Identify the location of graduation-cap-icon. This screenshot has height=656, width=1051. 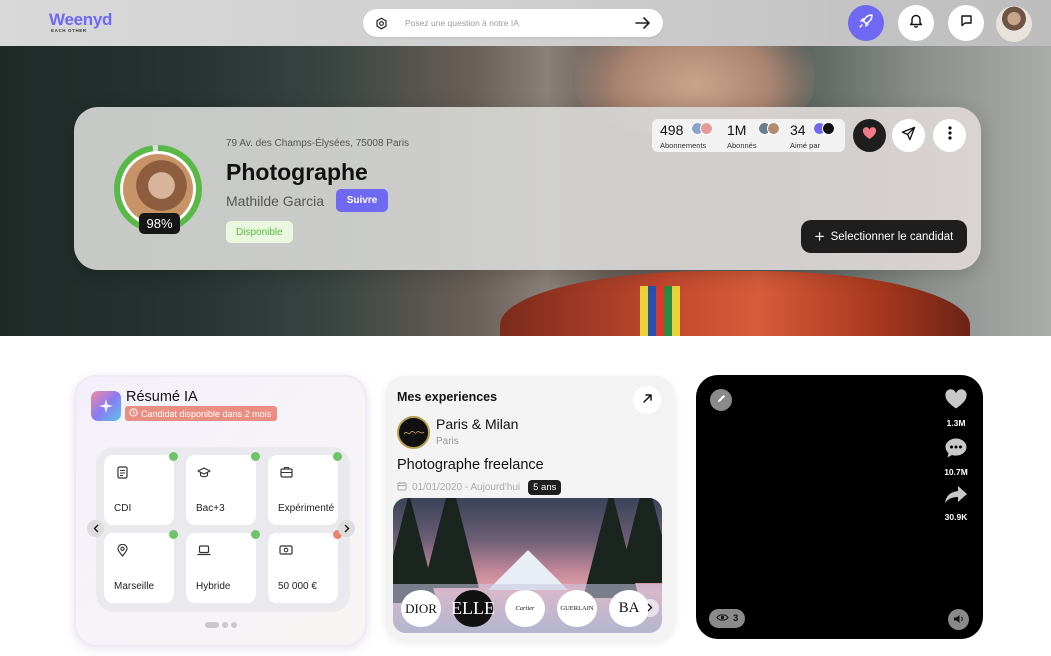
(204, 472).